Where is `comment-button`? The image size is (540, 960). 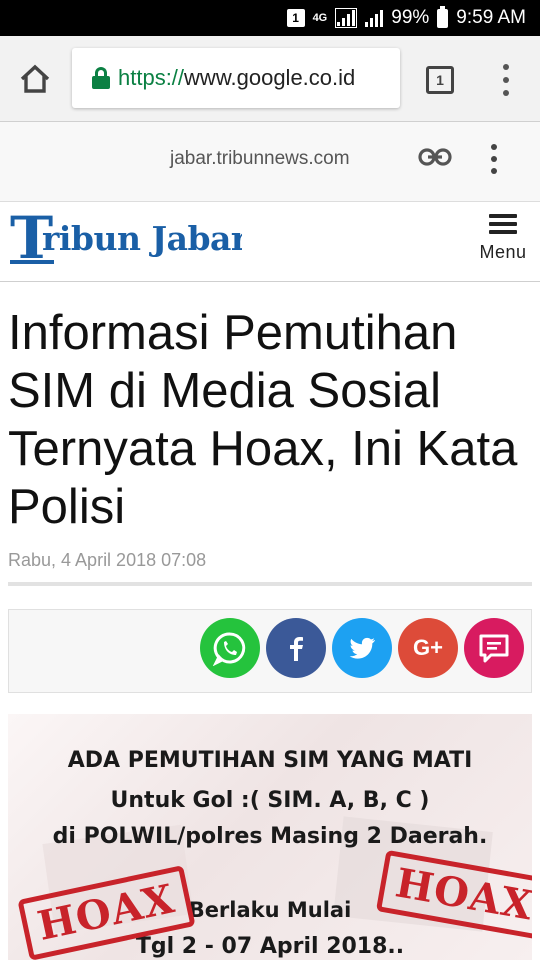 comment-button is located at coordinates (494, 648).